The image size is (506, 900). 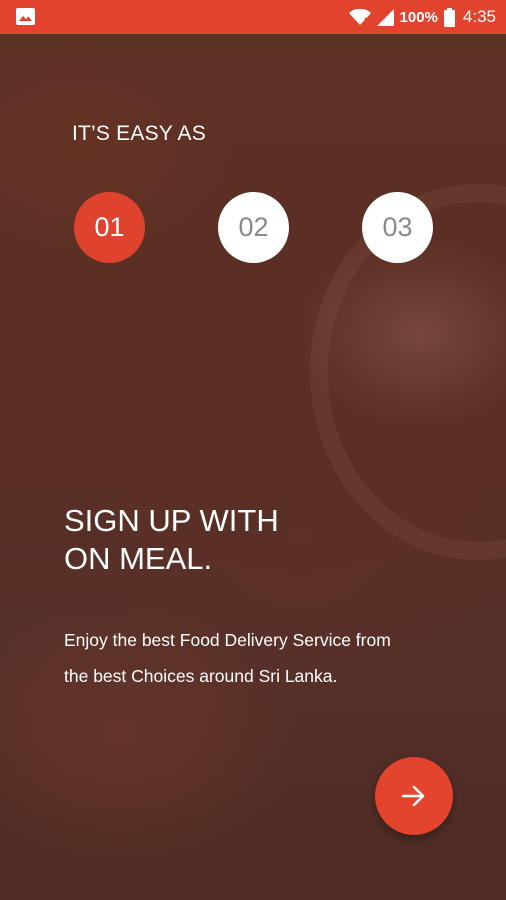 What do you see at coordinates (253, 227) in the screenshot?
I see `step-indicator-02: 02` at bounding box center [253, 227].